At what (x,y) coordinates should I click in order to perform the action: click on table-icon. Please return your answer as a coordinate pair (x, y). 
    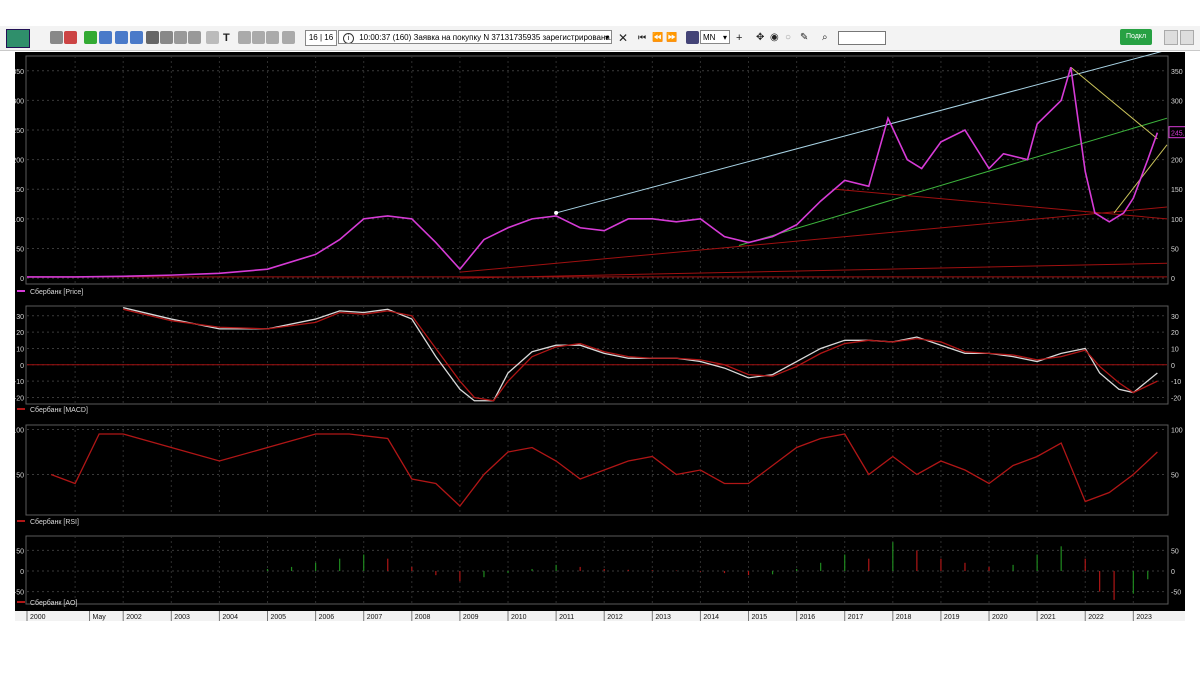
    Looking at the image, I should click on (136, 37).